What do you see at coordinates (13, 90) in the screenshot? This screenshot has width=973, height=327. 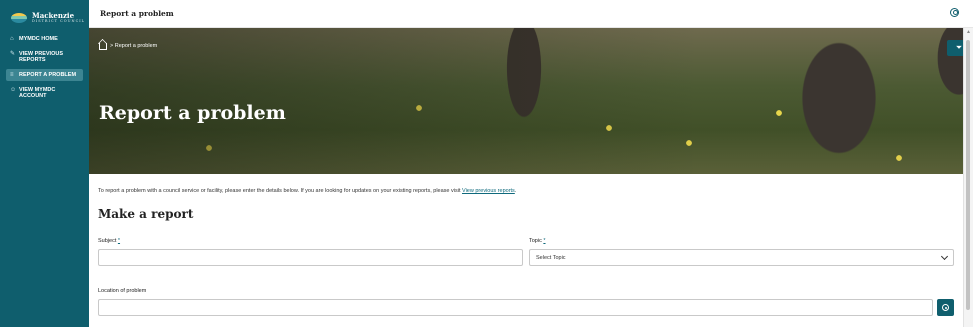 I see `user-icon: ☺` at bounding box center [13, 90].